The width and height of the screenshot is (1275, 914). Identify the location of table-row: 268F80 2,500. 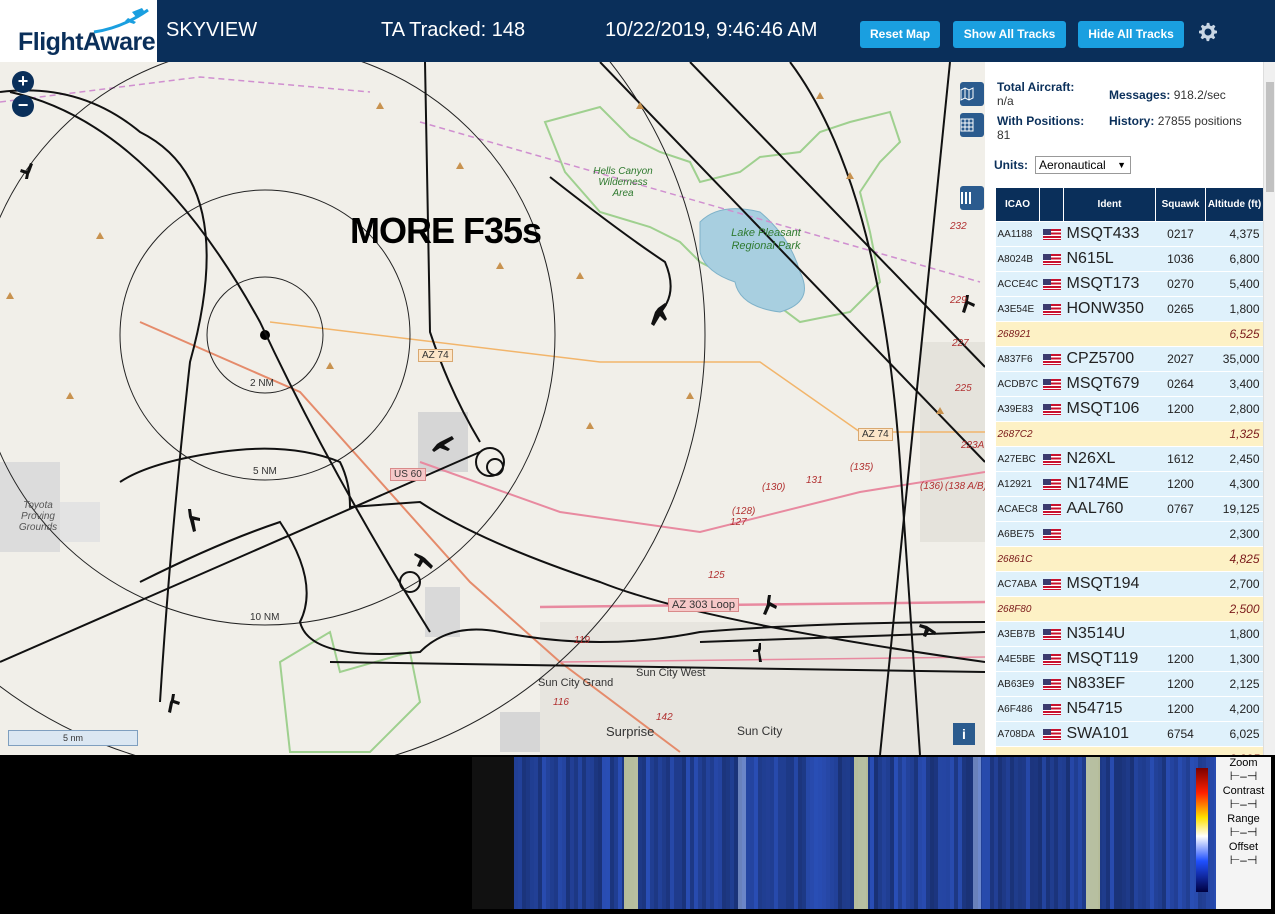
(1129, 609).